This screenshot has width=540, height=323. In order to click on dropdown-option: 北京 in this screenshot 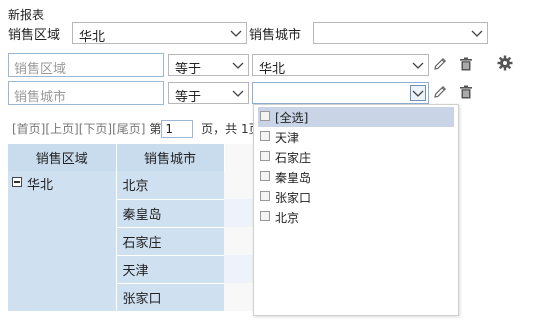, I will do `click(356, 217)`.